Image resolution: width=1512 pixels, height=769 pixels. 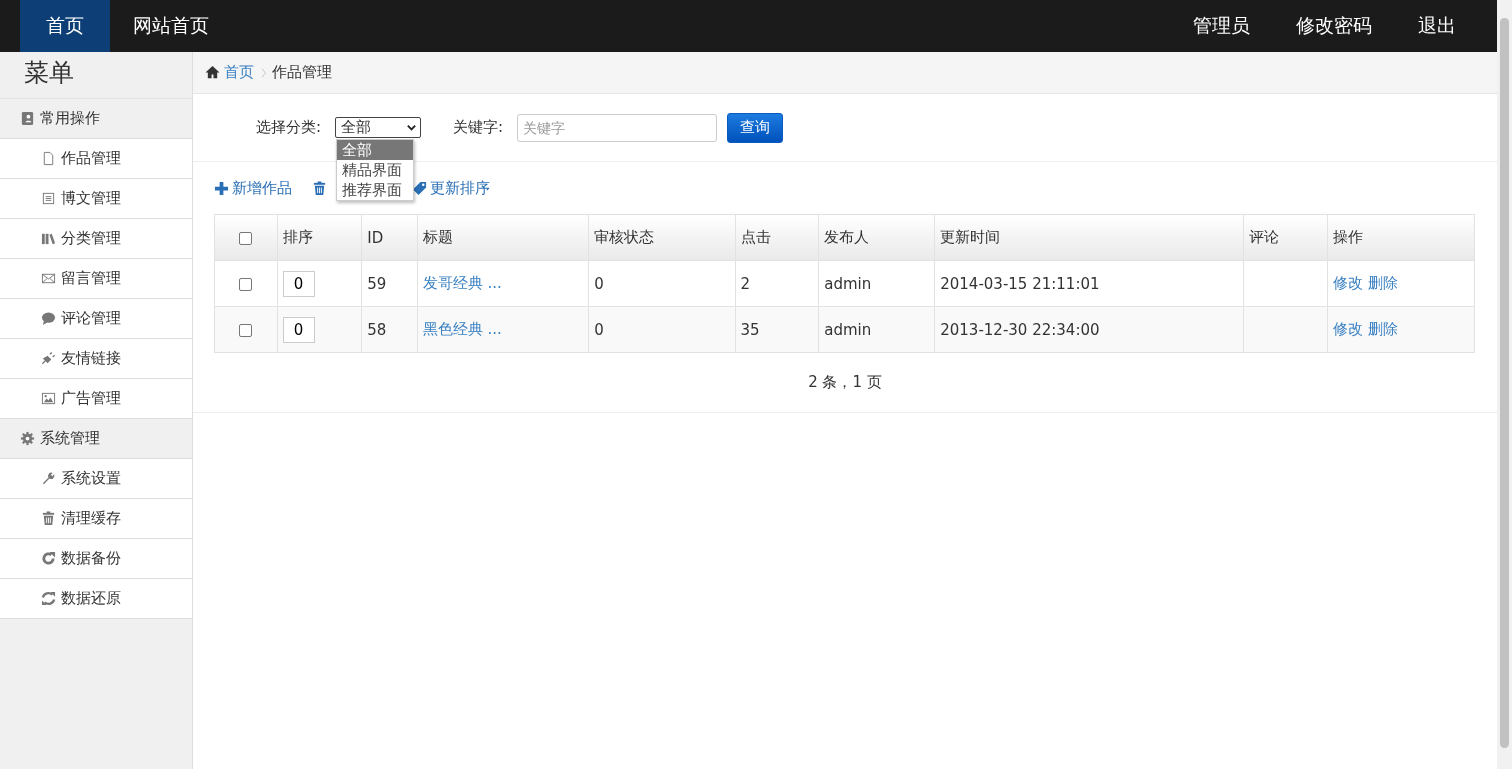 What do you see at coordinates (253, 188) in the screenshot?
I see `toolbar-link: 新增作品` at bounding box center [253, 188].